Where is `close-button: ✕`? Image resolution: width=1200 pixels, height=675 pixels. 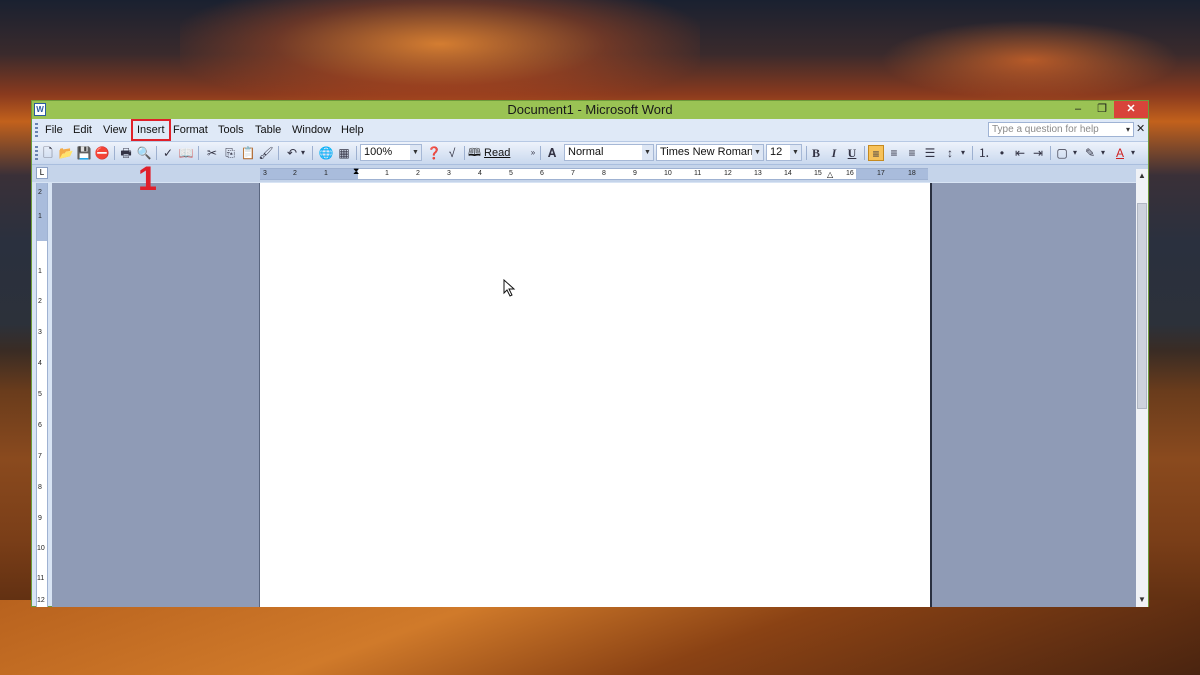
close-button: ✕ is located at coordinates (1131, 109).